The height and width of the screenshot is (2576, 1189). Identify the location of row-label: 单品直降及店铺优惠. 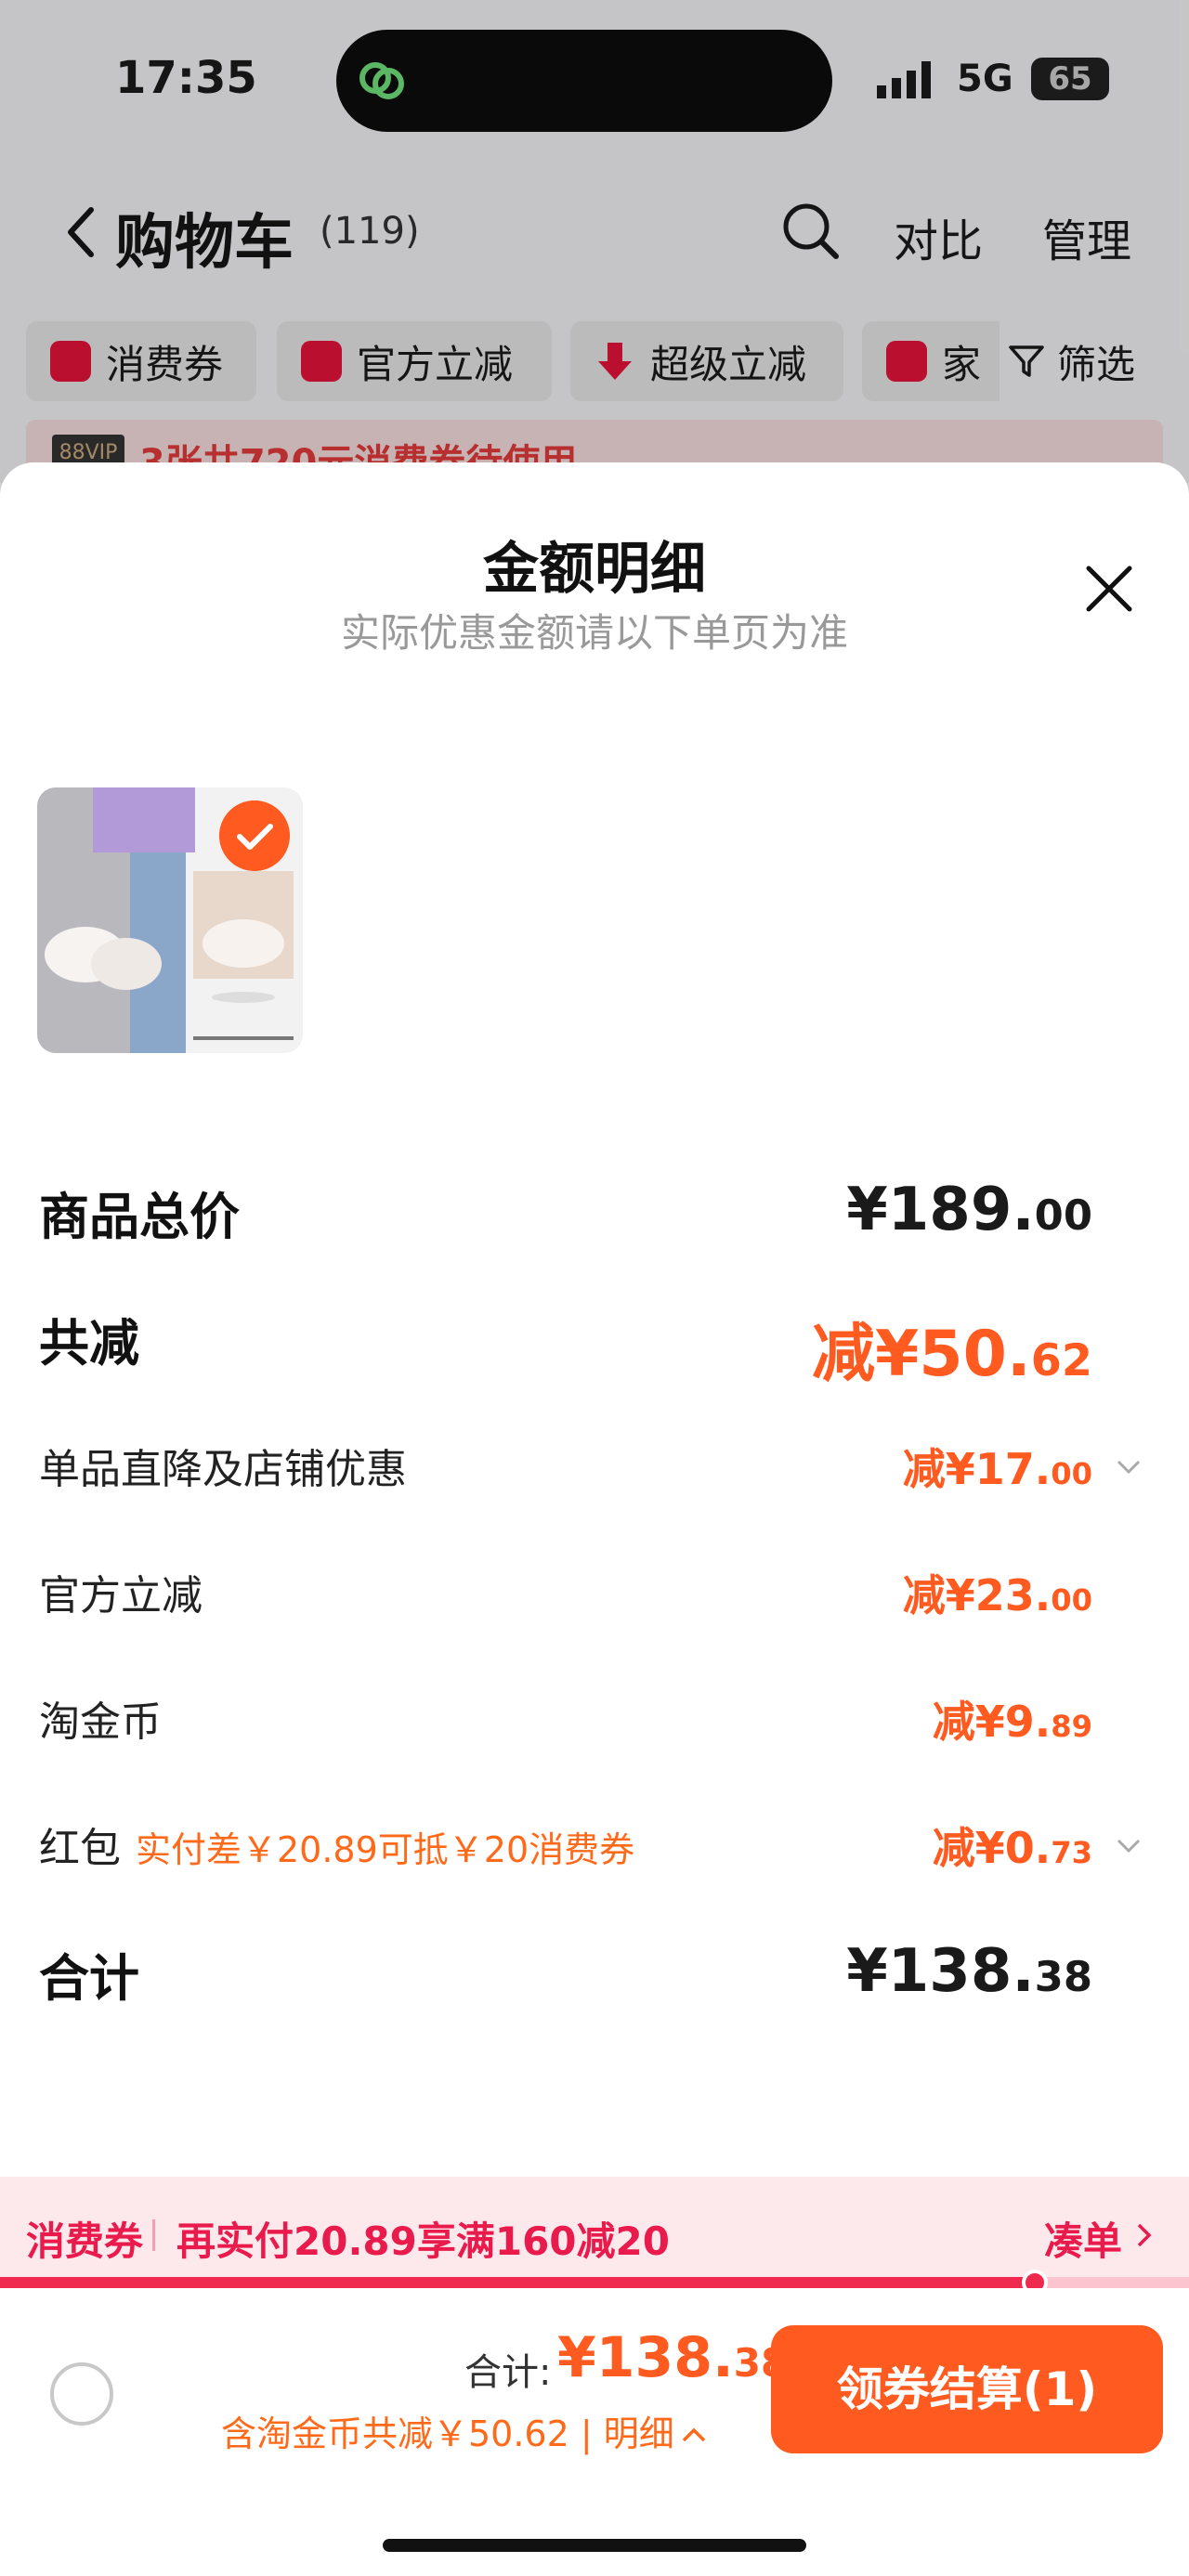
(223, 1469).